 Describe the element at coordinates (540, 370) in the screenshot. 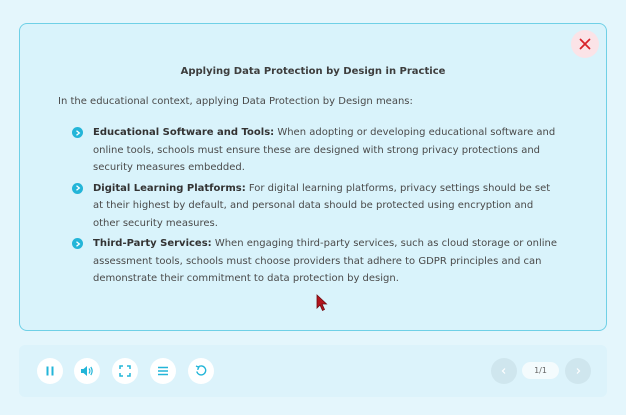

I see `page-indicator: 1/1` at that location.